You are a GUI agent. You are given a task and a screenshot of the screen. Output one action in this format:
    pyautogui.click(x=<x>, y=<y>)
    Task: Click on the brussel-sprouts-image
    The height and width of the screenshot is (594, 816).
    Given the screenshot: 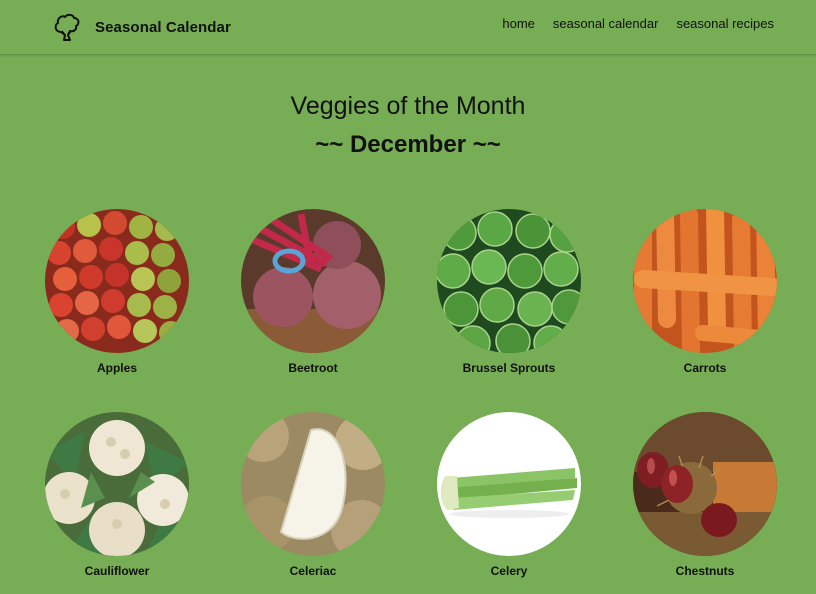 What is the action you would take?
    pyautogui.click(x=509, y=281)
    